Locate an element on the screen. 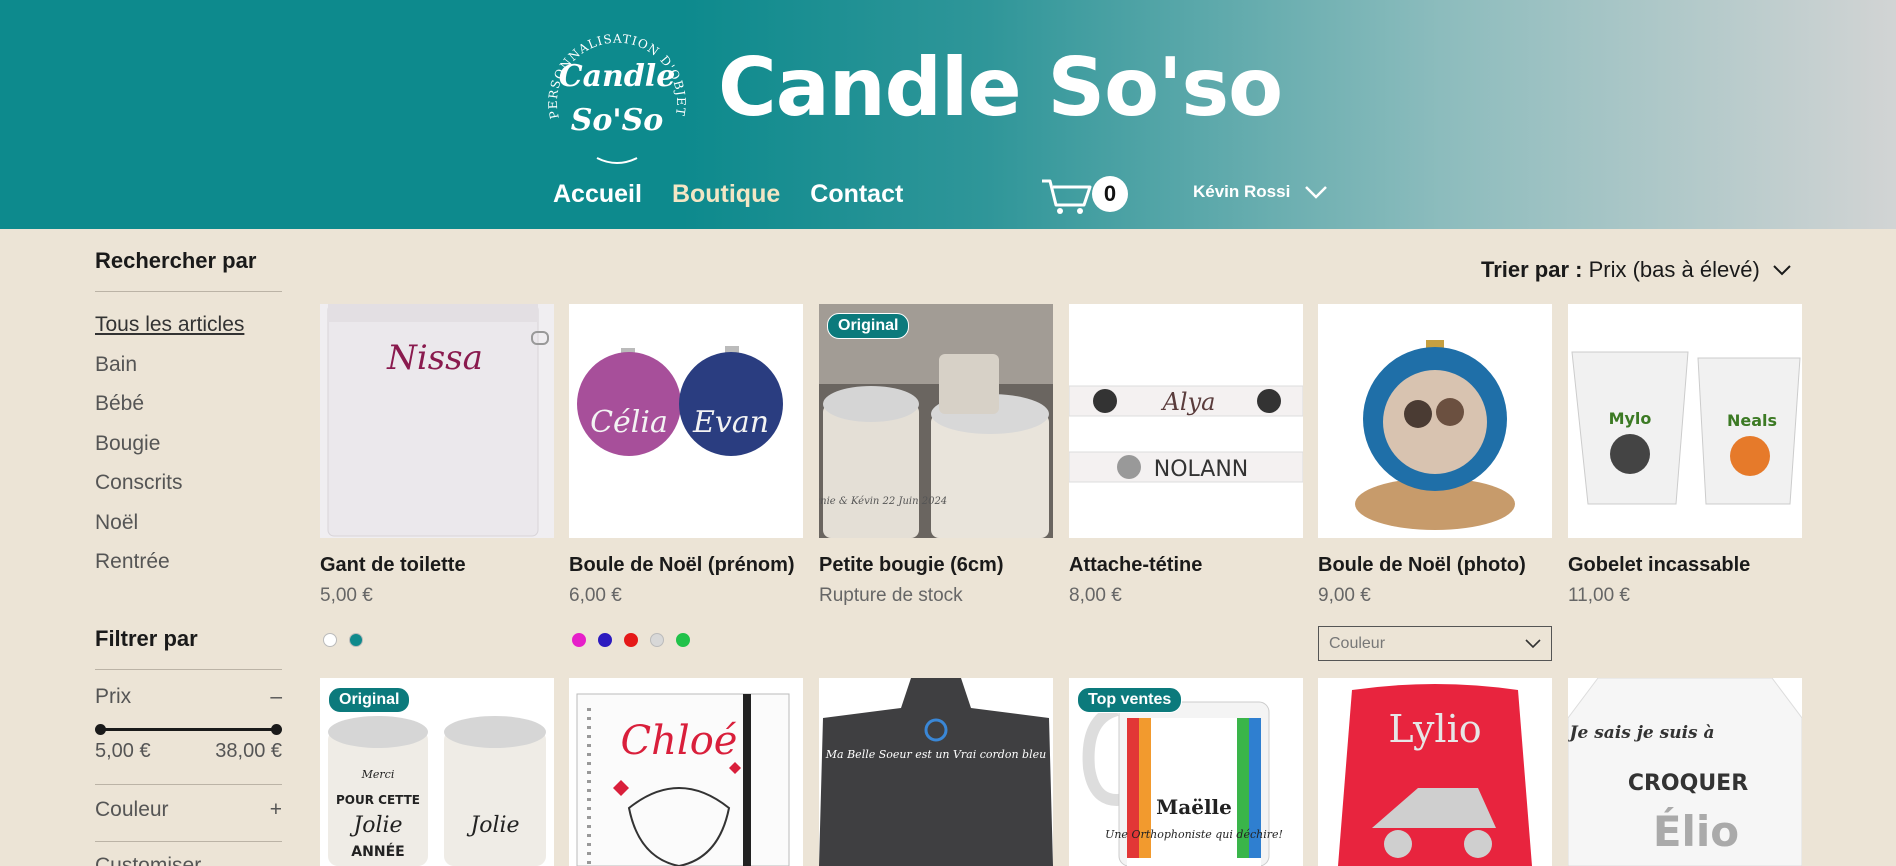  image-text: Lylio is located at coordinates (1434, 729).